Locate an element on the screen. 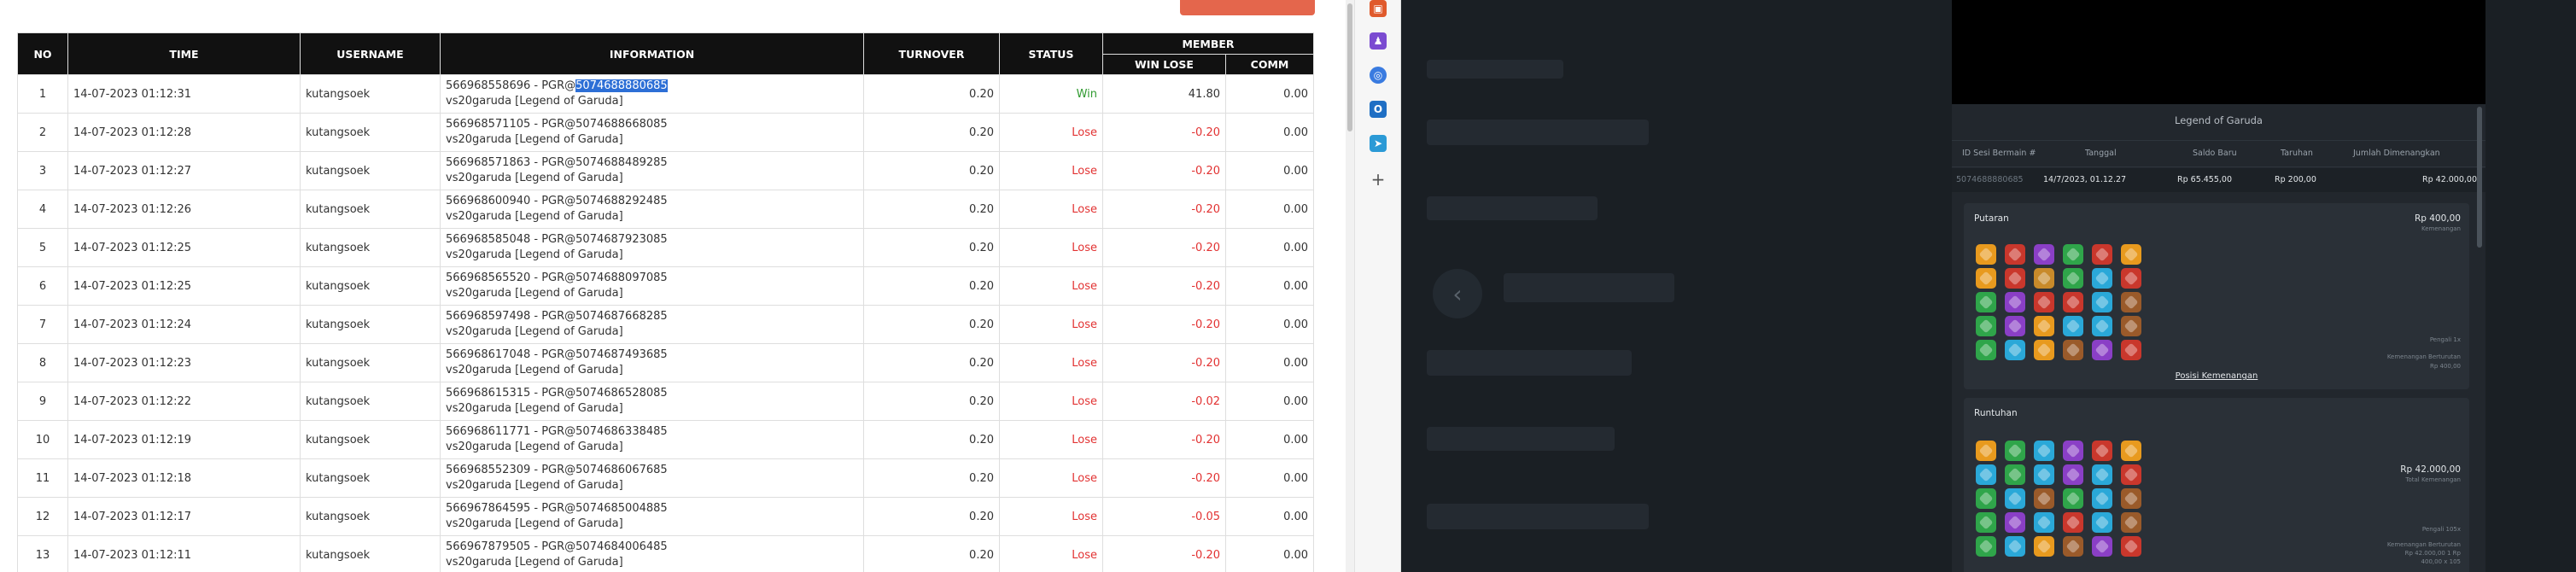  outlook-icon: O is located at coordinates (1378, 109).